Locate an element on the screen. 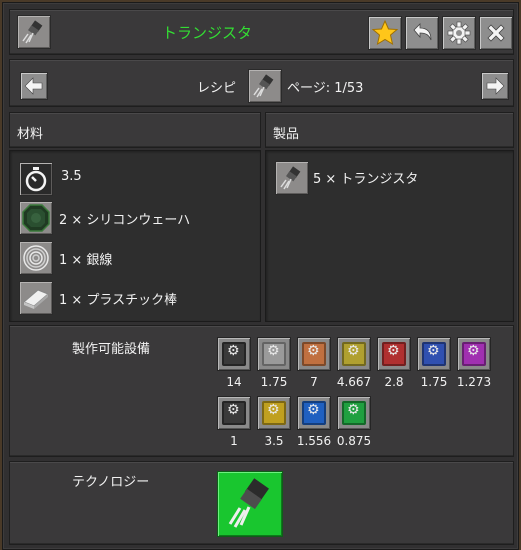  back-arrow-icon is located at coordinates (422, 32).